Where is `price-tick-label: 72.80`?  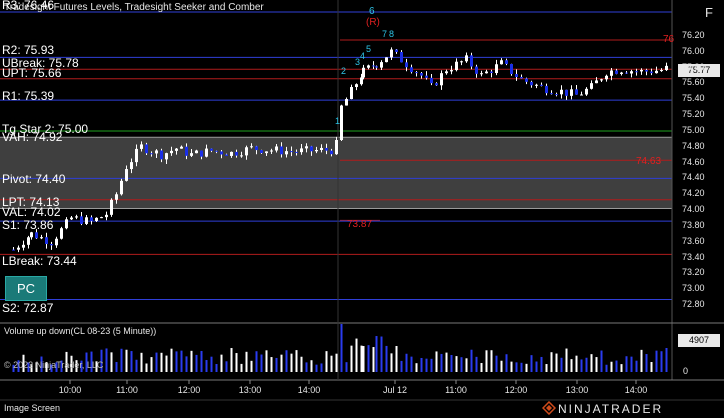
price-tick-label: 72.80 is located at coordinates (693, 304).